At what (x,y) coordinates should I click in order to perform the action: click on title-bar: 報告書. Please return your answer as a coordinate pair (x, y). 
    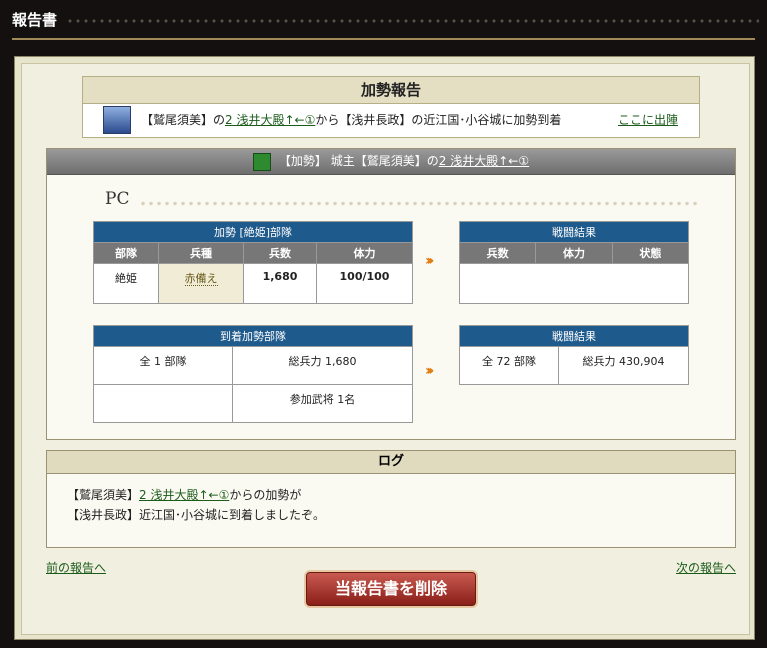
    Looking at the image, I should click on (383, 19).